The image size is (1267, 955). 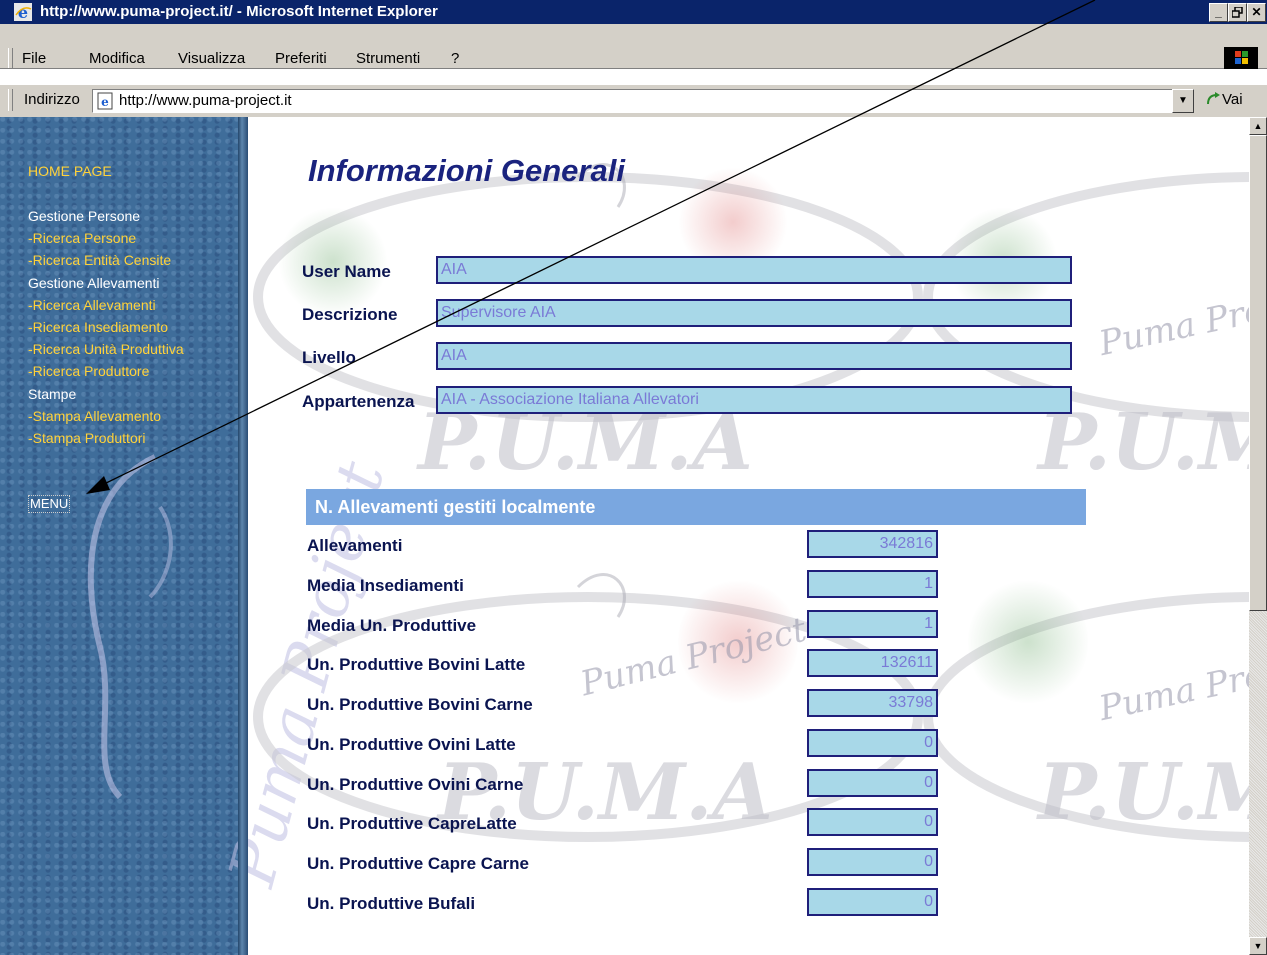 I want to click on scroll-up-button: ▲, so click(x=1258, y=126).